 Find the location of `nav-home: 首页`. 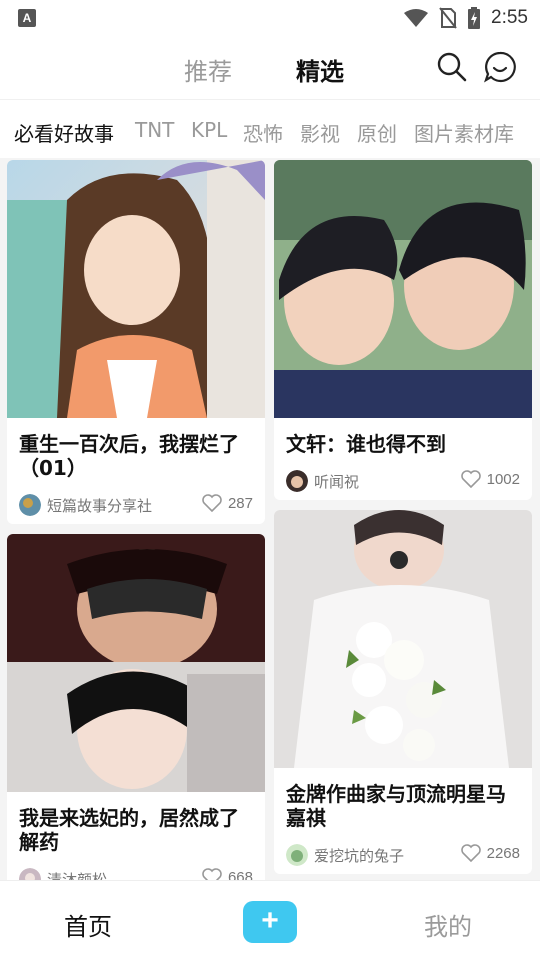

nav-home: 首页 is located at coordinates (88, 924).